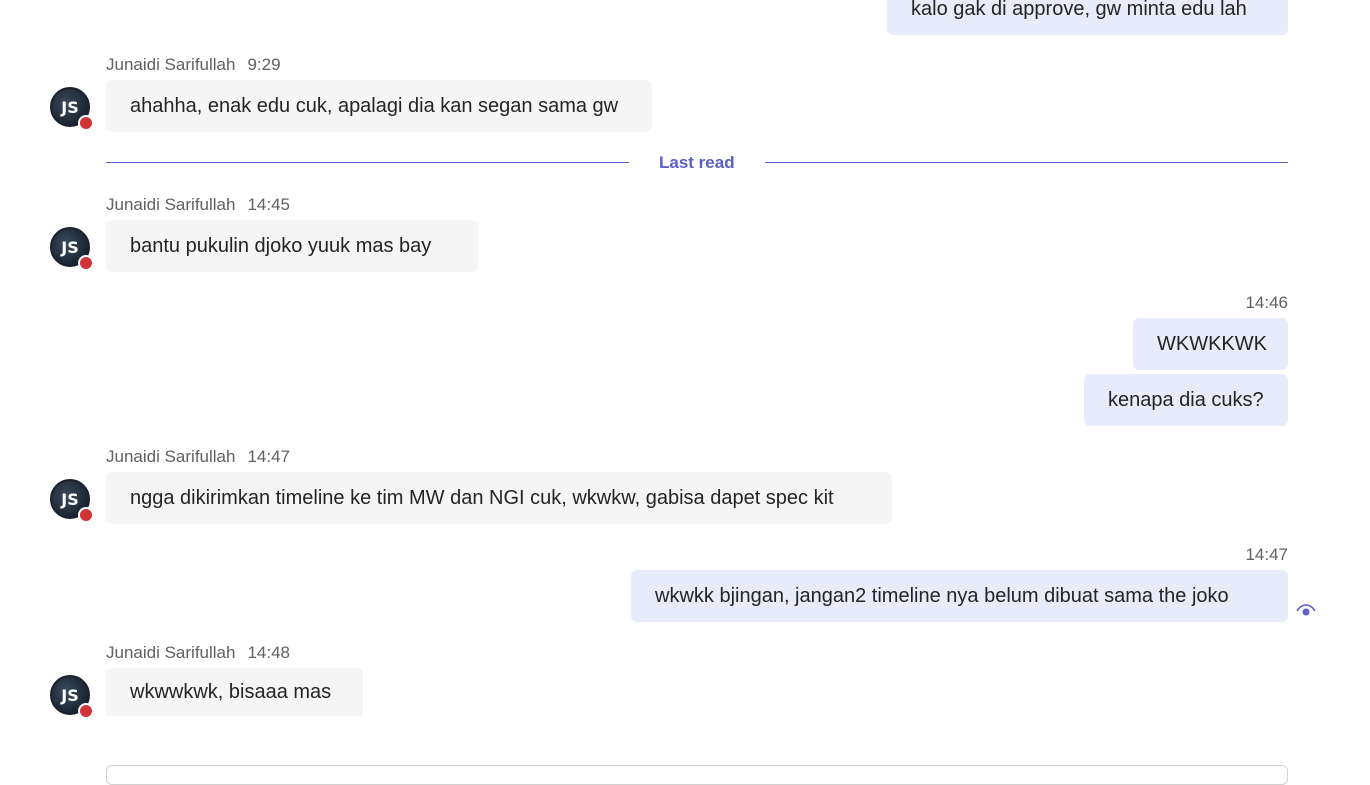 Image resolution: width=1370 pixels, height=785 pixels. I want to click on eye-icon, so click(1306, 611).